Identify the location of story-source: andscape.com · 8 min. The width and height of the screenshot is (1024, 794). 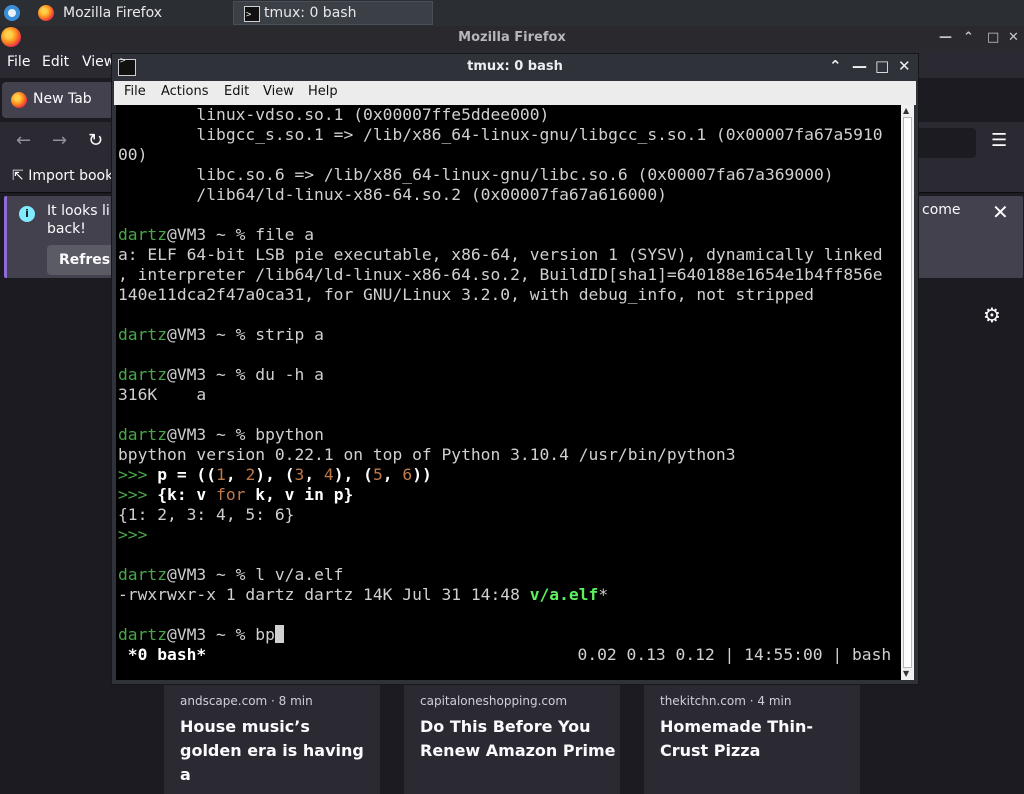
(246, 701).